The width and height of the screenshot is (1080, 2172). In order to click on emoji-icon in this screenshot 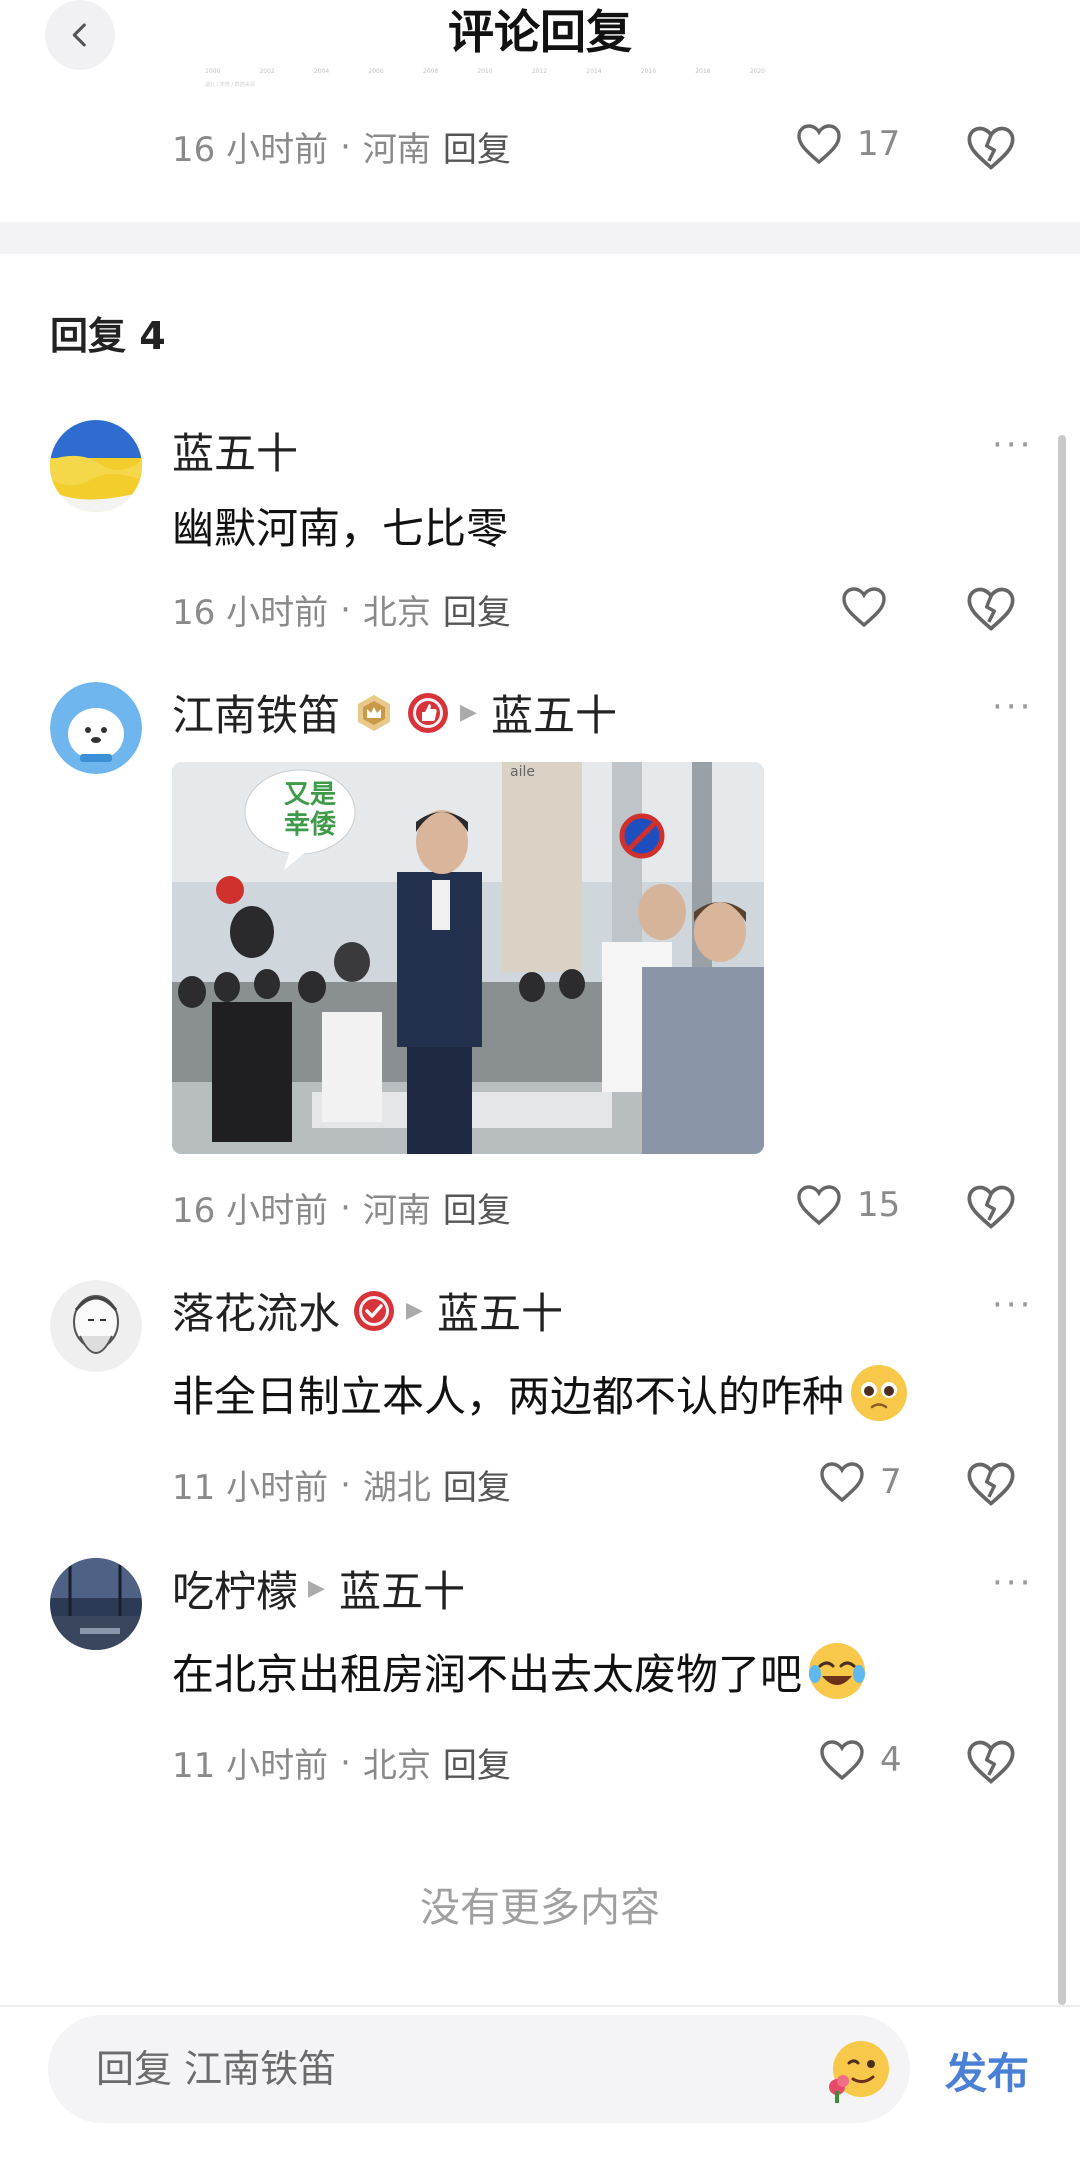, I will do `click(859, 2072)`.